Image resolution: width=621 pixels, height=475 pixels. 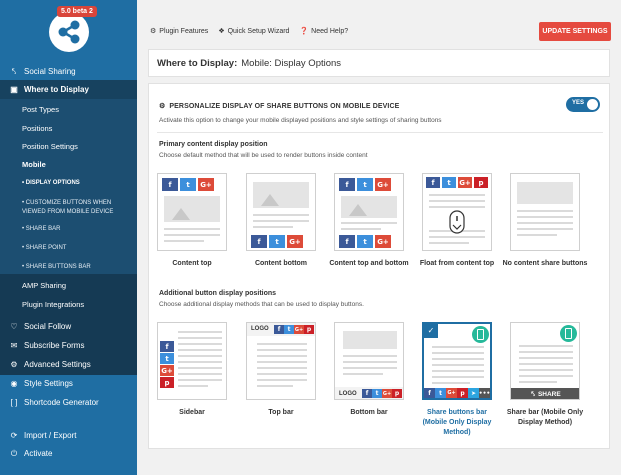 What do you see at coordinates (369, 212) in the screenshot?
I see `option-content-top-bottom: f t G+ f t G+` at bounding box center [369, 212].